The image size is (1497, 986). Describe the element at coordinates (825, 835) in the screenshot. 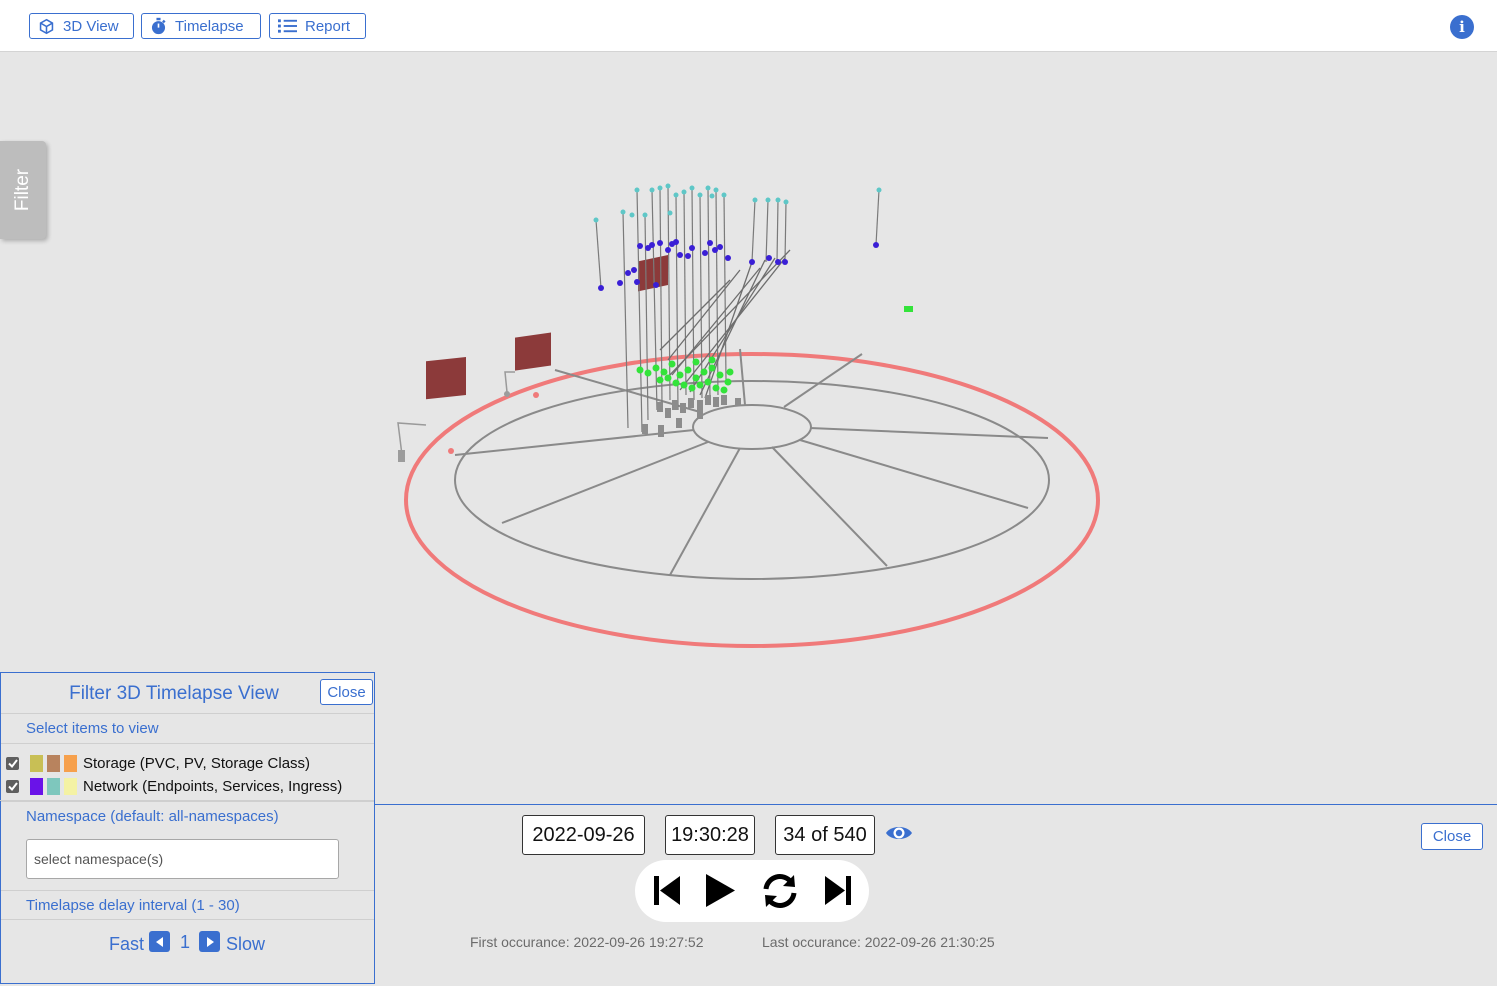

I see `frame-counter: 34 of 540` at that location.